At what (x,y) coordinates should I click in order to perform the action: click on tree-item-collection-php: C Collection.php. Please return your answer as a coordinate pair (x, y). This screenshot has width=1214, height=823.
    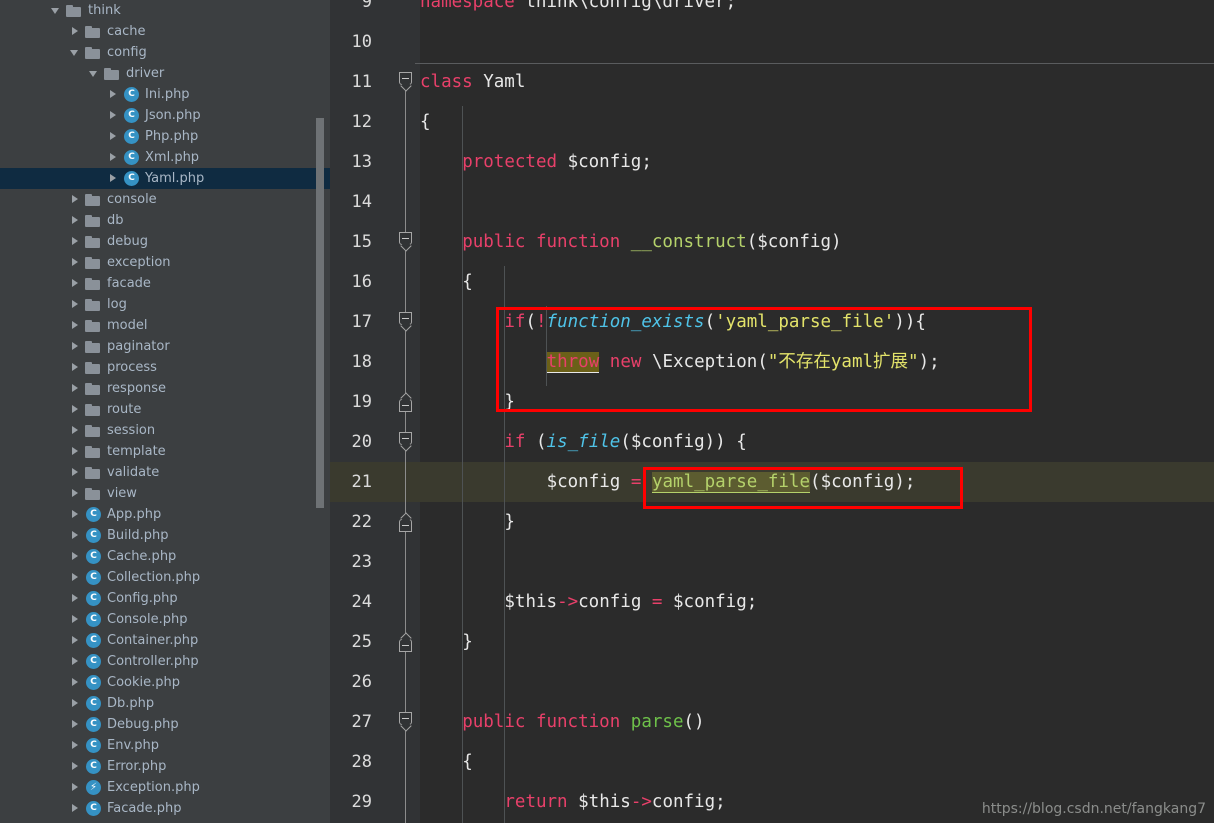
    Looking at the image, I should click on (165, 577).